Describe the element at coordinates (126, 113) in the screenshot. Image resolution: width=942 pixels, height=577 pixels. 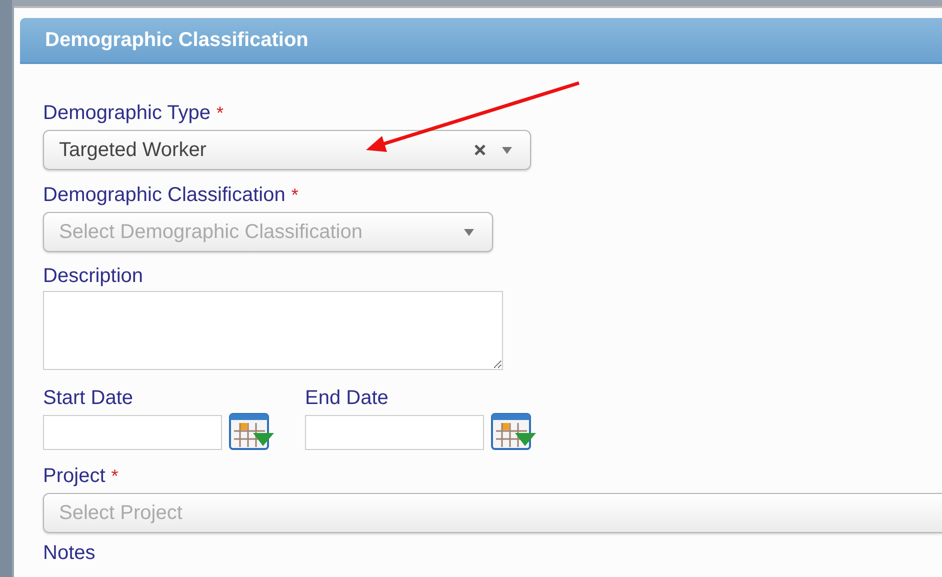
I see `field-label: Demographic Type` at that location.